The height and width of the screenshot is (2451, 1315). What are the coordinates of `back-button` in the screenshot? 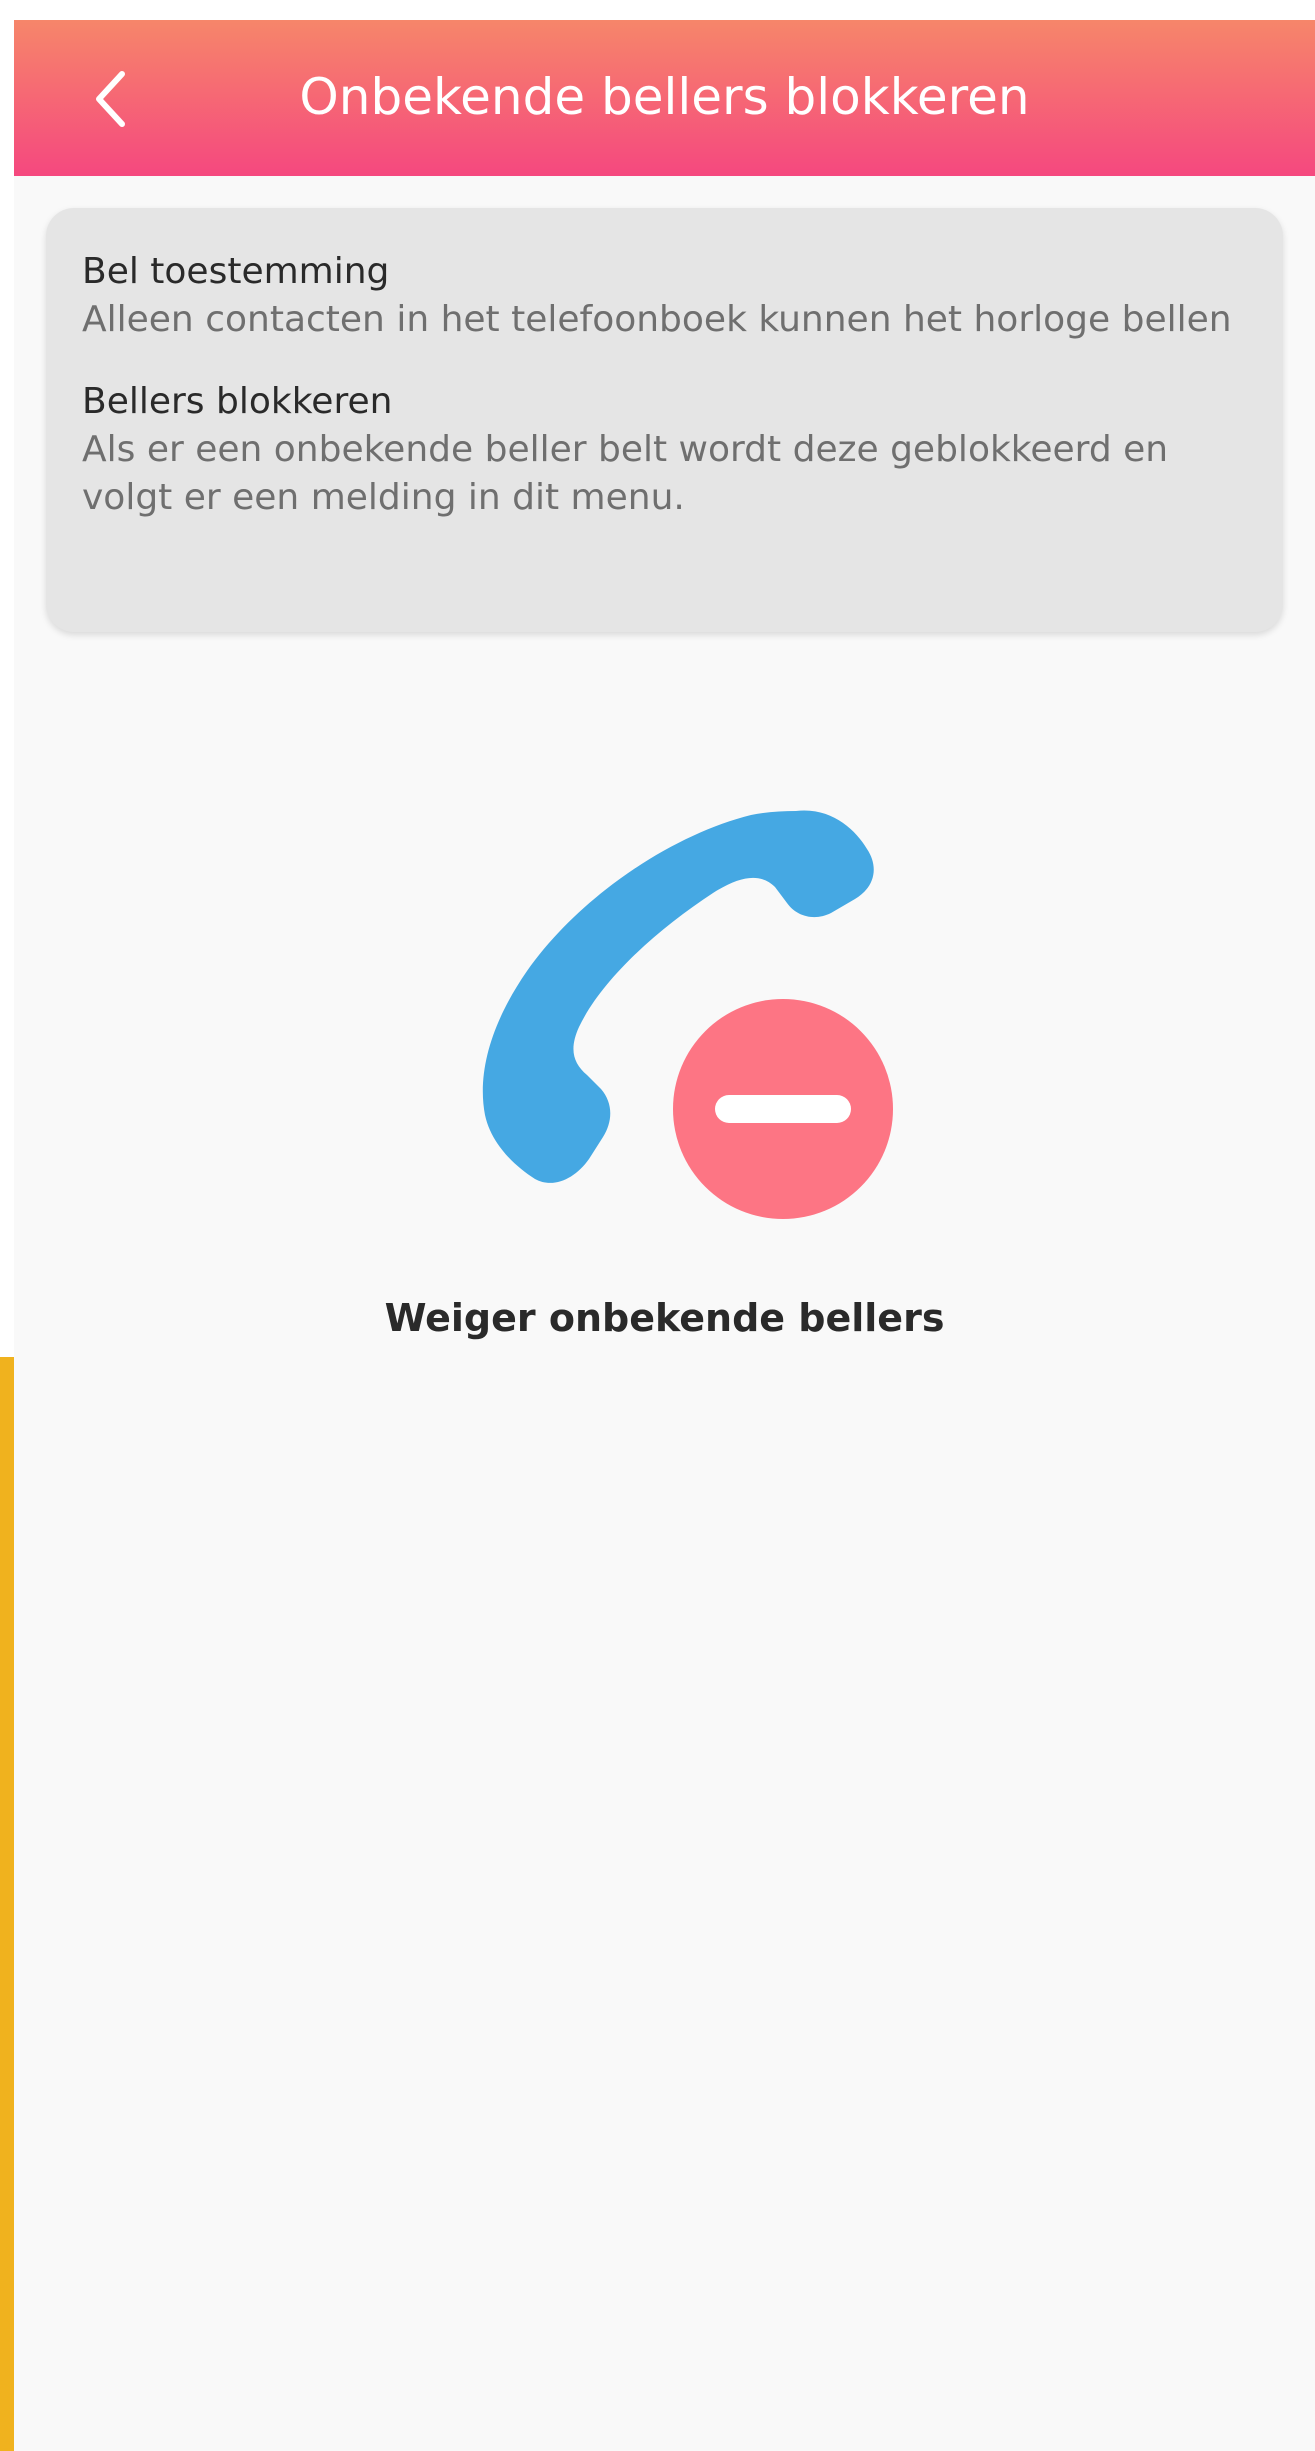 It's located at (109, 99).